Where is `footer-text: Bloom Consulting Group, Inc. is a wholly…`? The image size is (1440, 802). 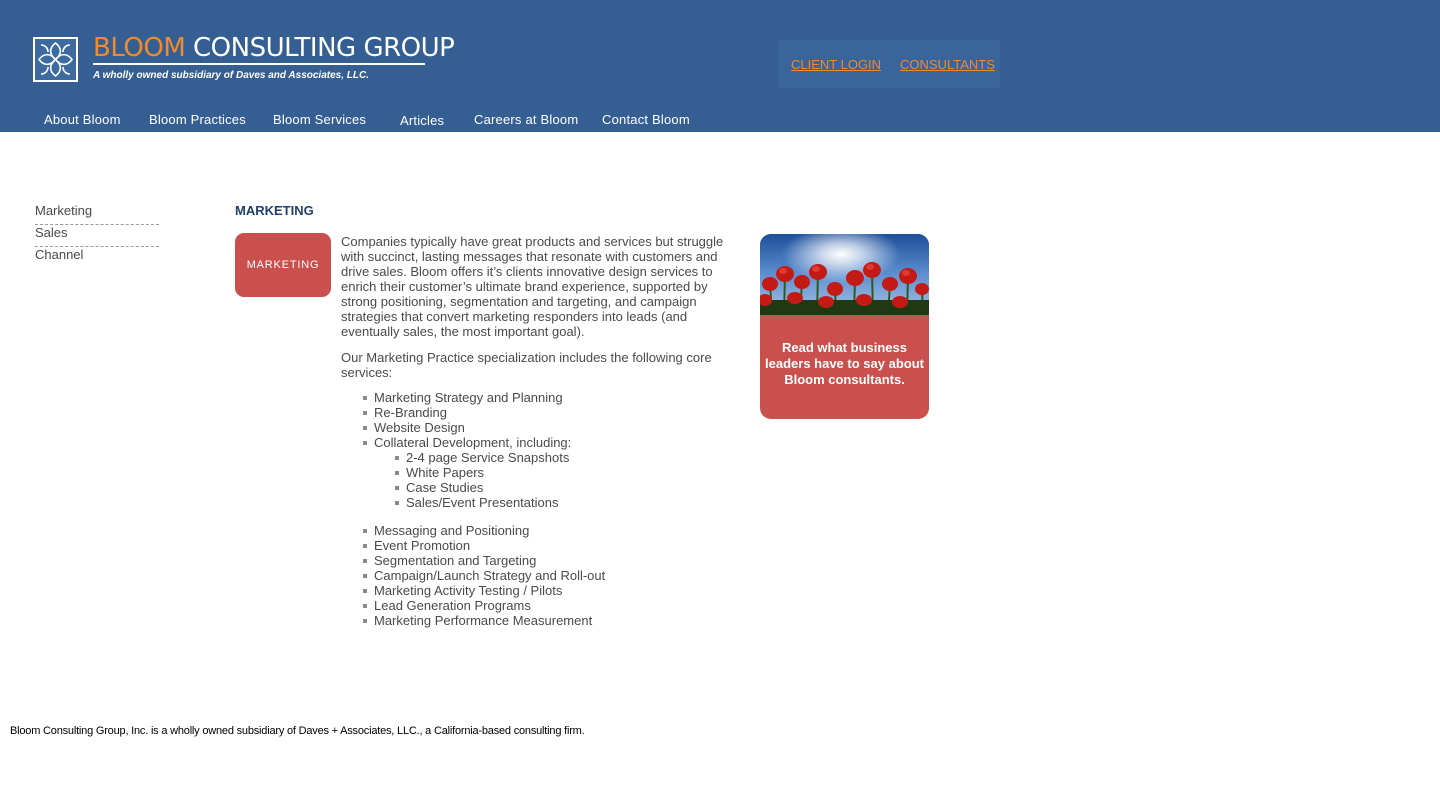 footer-text: Bloom Consulting Group, Inc. is a wholly… is located at coordinates (297, 731).